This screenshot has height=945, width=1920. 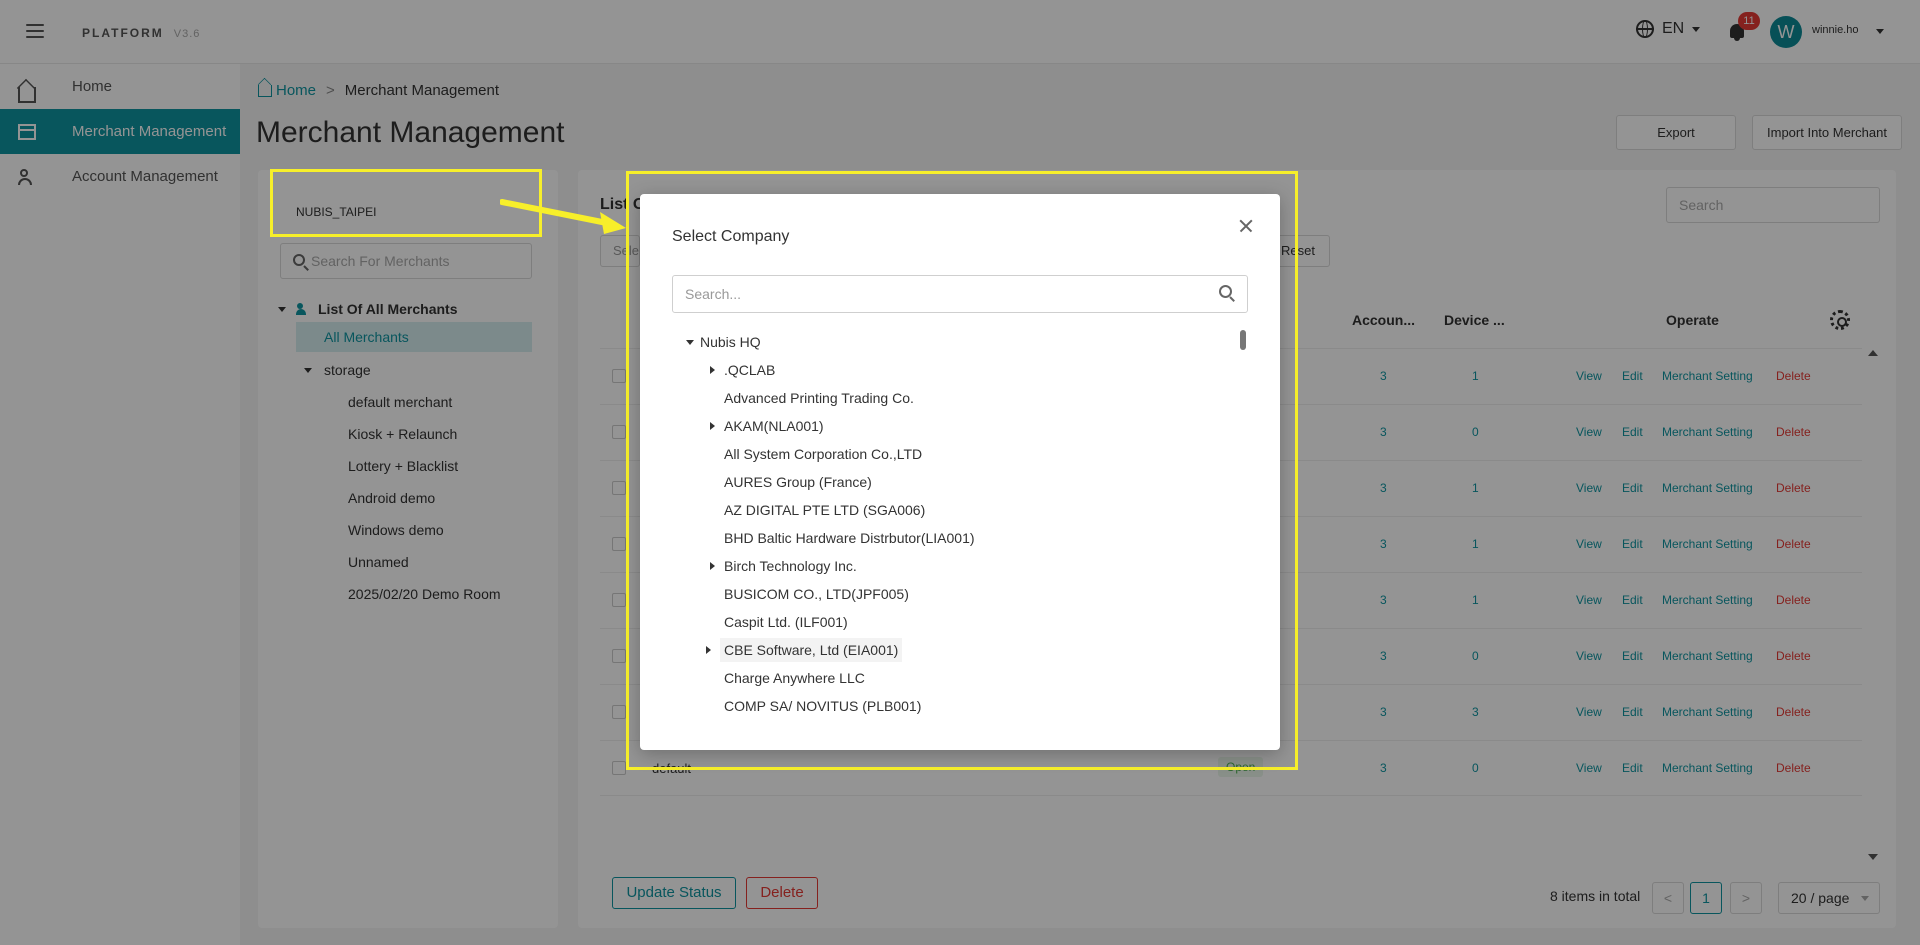 What do you see at coordinates (731, 236) in the screenshot?
I see `modal-title: Select Company` at bounding box center [731, 236].